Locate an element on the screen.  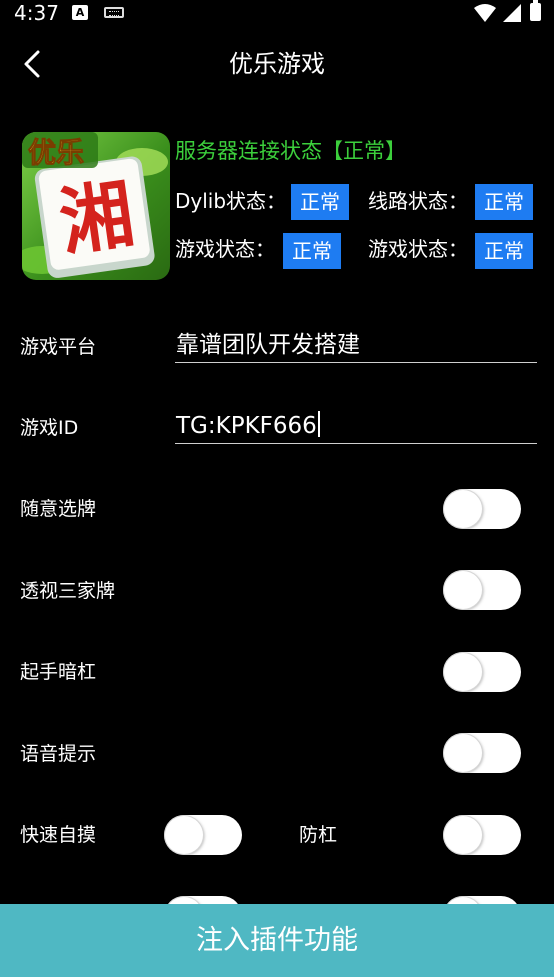
game-platform-label: 游戏平台 is located at coordinates (58, 347).